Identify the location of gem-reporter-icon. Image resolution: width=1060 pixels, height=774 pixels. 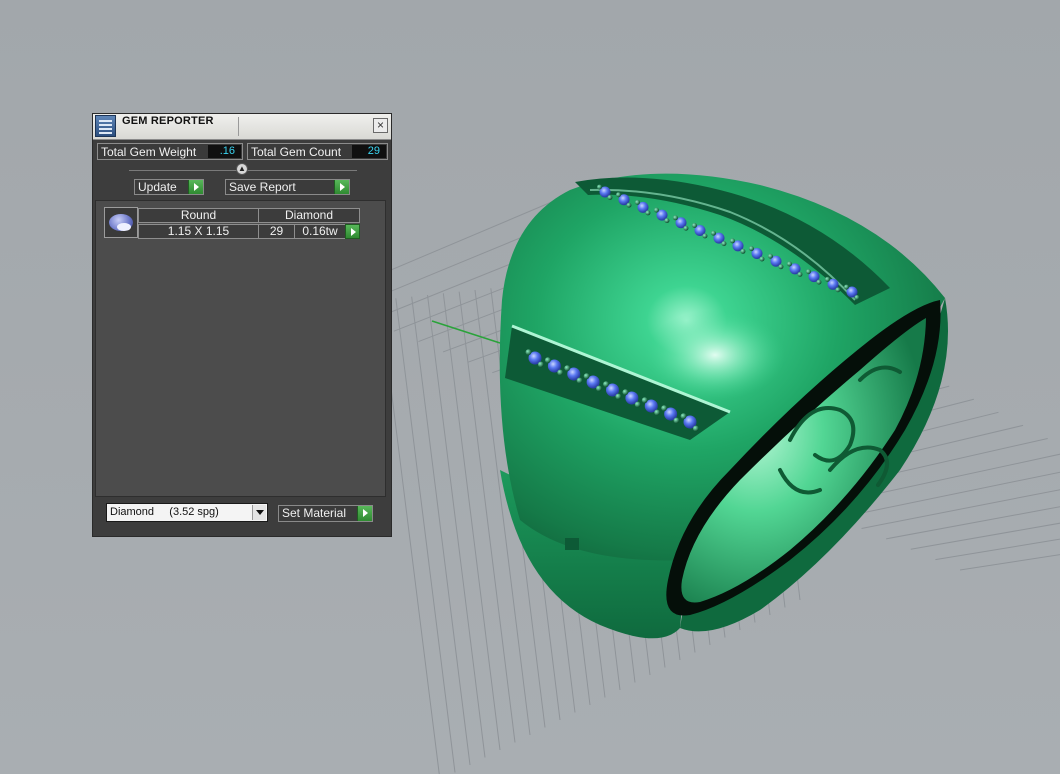
(105, 126).